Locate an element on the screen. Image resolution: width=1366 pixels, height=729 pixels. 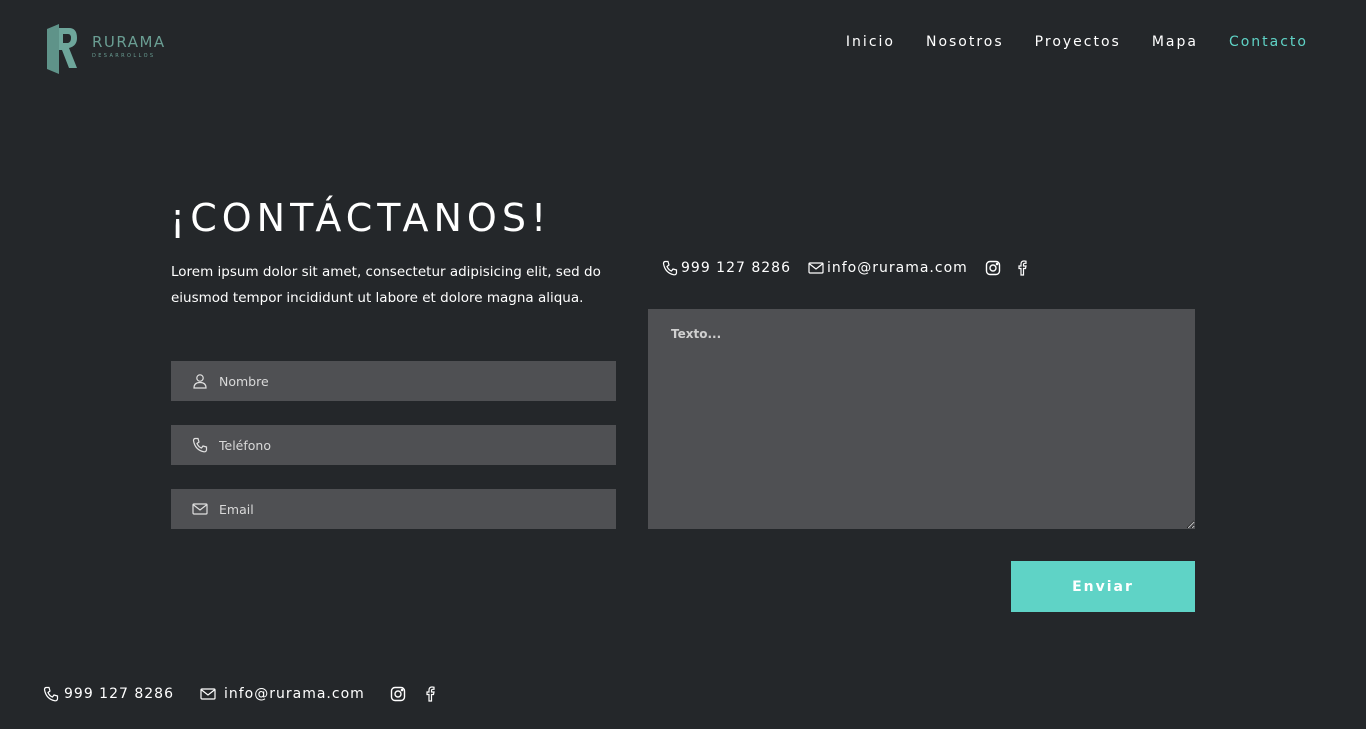
nav-link-nosotros: Nosotros is located at coordinates (965, 42).